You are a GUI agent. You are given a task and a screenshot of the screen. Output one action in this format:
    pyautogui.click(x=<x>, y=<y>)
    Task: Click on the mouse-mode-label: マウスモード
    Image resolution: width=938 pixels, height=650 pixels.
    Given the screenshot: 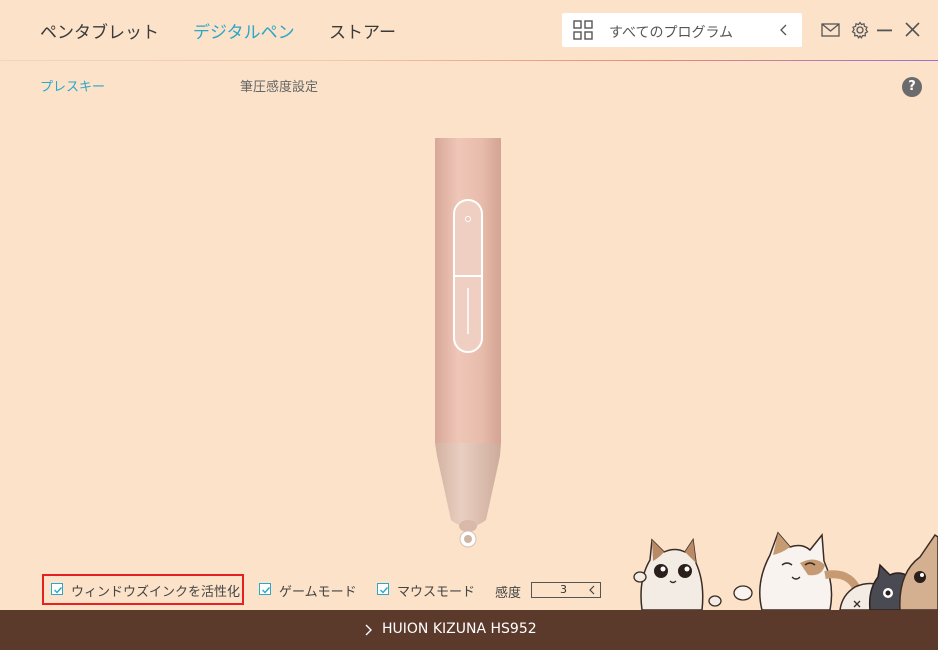 What is the action you would take?
    pyautogui.click(x=436, y=592)
    